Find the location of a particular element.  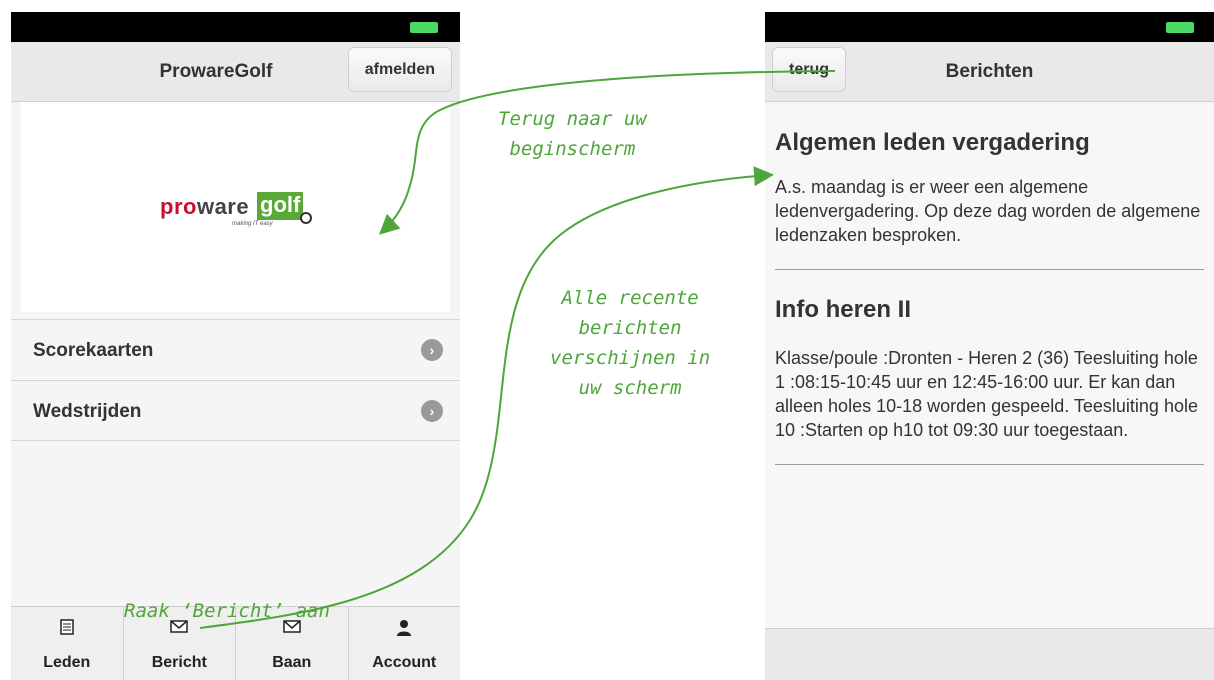

annotation-line: Raak ‘Bericht’ aan is located at coordinates (227, 611).